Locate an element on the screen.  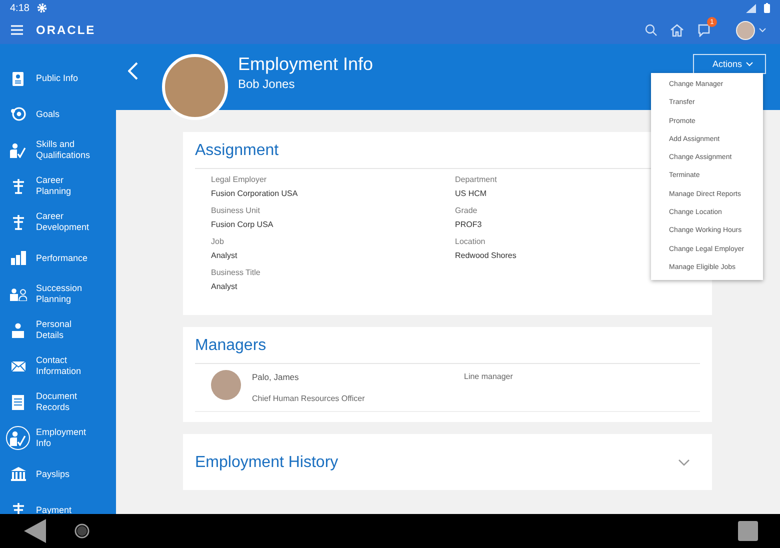
field-label: Job is located at coordinates (217, 241).